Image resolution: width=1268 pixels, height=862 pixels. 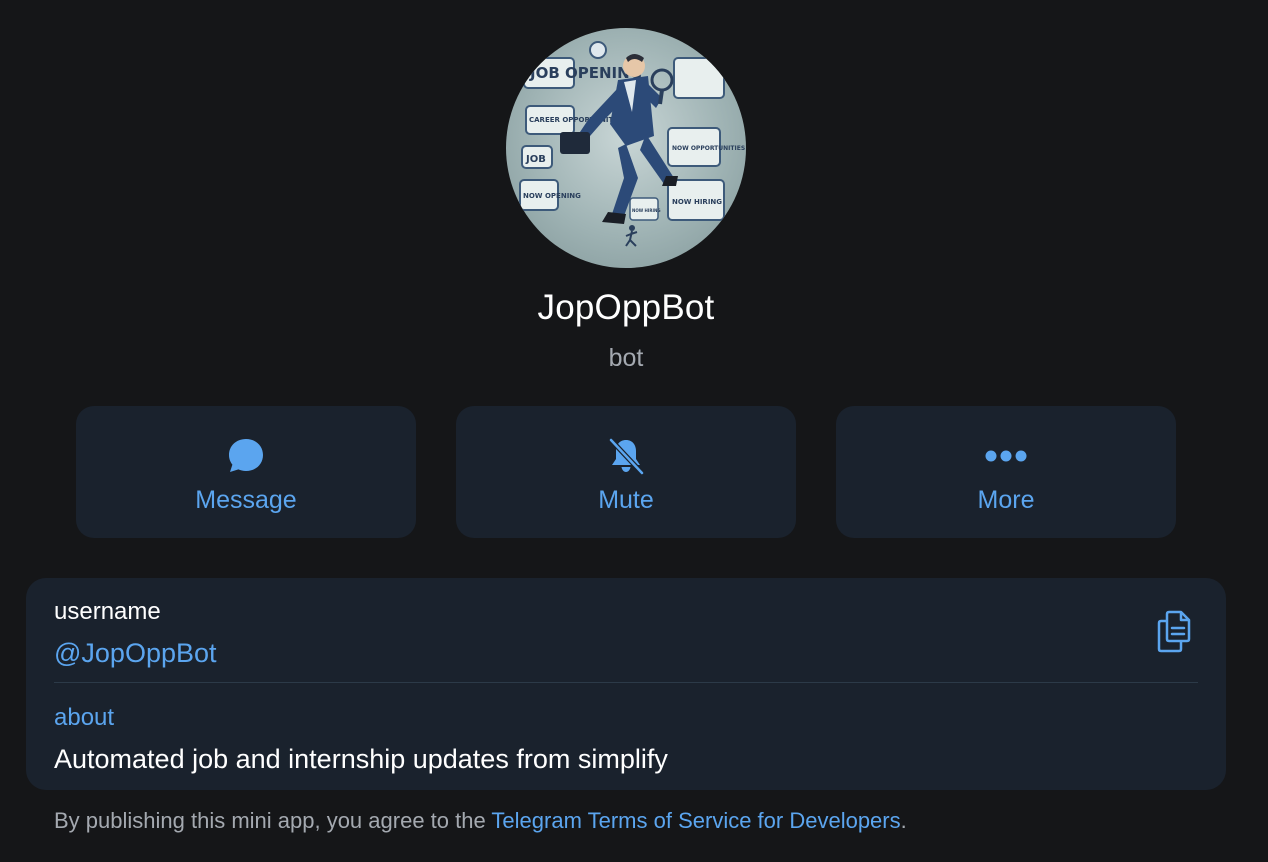 What do you see at coordinates (697, 202) in the screenshot?
I see `avatar-text-now-hiring: NOW HIRING` at bounding box center [697, 202].